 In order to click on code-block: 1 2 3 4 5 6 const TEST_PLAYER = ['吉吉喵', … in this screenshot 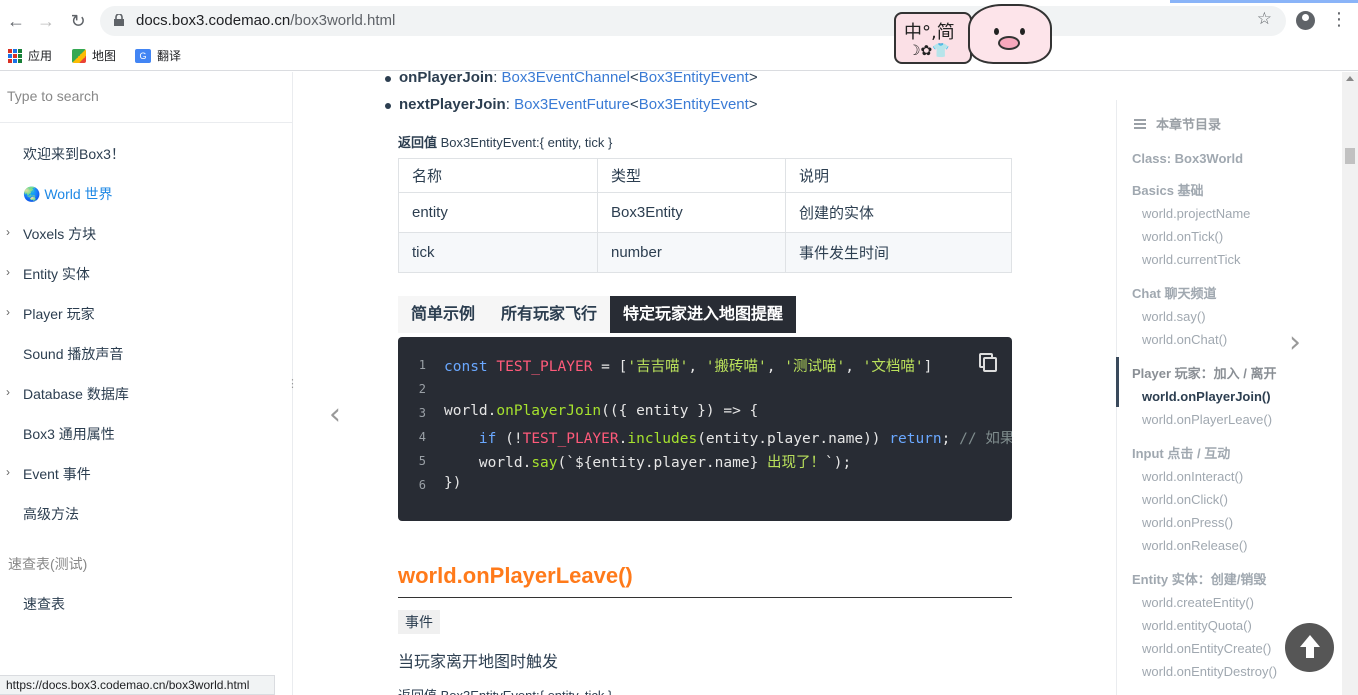, I will do `click(705, 429)`.